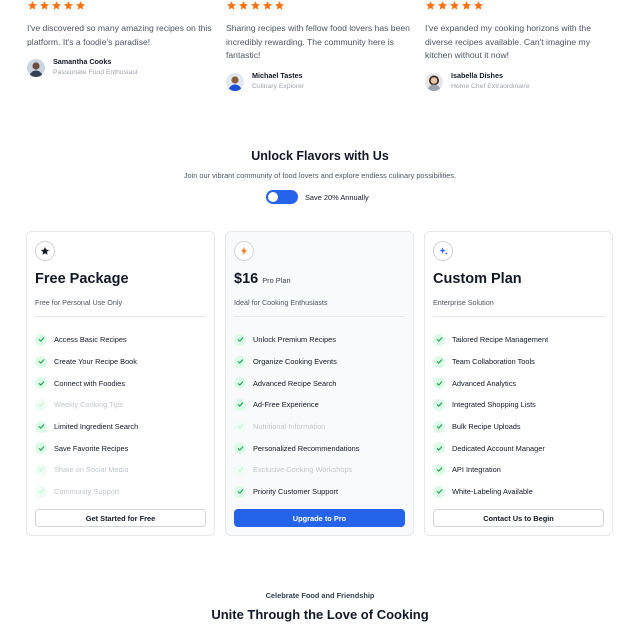  I want to click on feature-item: Dedicated Account Manager, so click(490, 448).